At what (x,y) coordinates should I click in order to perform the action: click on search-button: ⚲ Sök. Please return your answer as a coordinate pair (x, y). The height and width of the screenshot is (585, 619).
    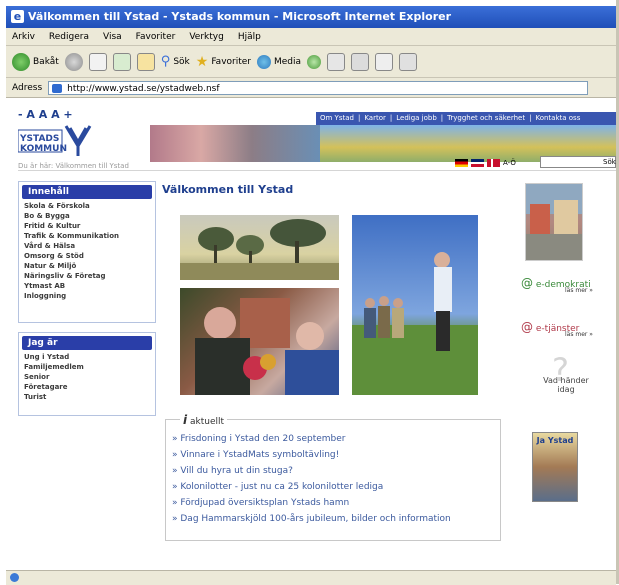
    Looking at the image, I should click on (175, 61).